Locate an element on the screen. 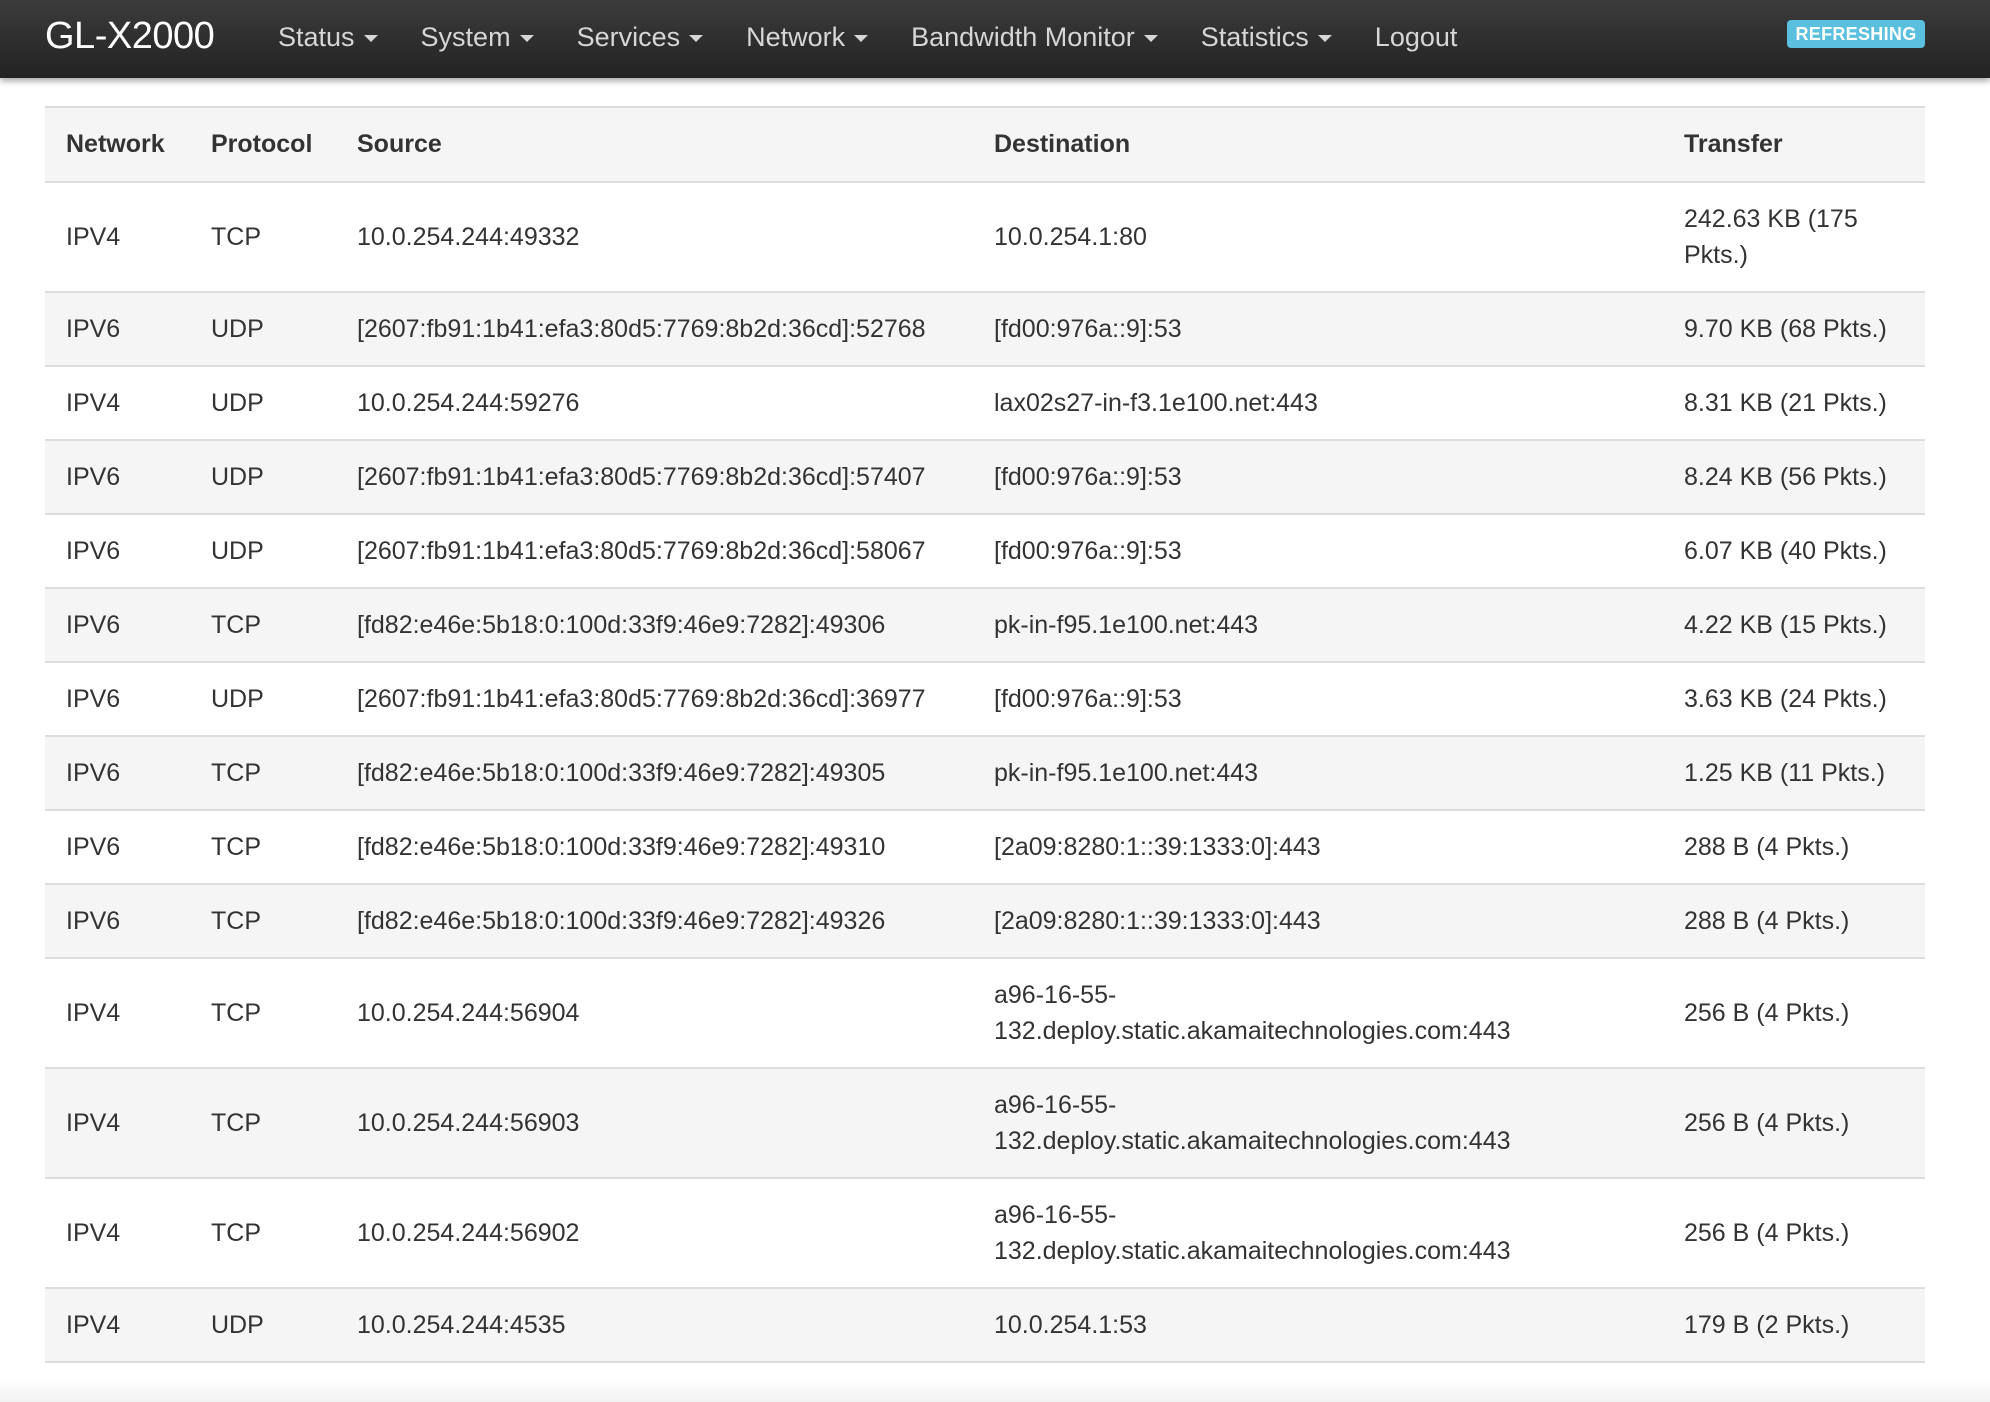 The width and height of the screenshot is (1990, 1402). menu-bandwidth-monitor: Bandwidth Monitor is located at coordinates (1034, 37).